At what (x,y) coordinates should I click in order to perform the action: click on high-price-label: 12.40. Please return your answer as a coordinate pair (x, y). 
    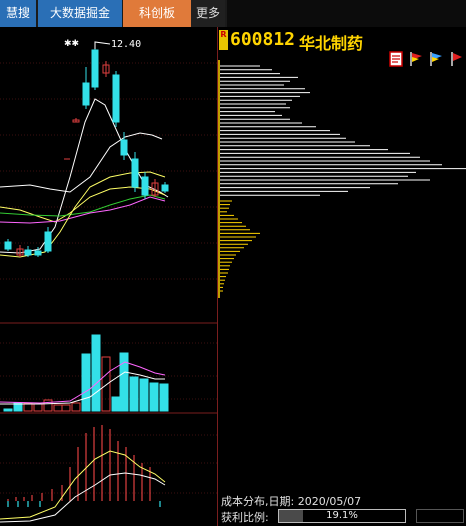
    Looking at the image, I should click on (126, 44).